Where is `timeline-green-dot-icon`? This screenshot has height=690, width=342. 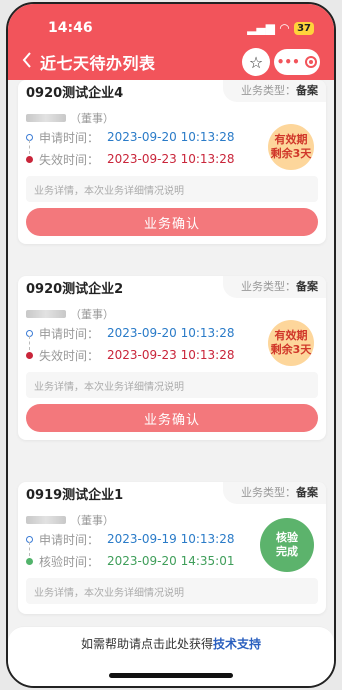 timeline-green-dot-icon is located at coordinates (29, 561).